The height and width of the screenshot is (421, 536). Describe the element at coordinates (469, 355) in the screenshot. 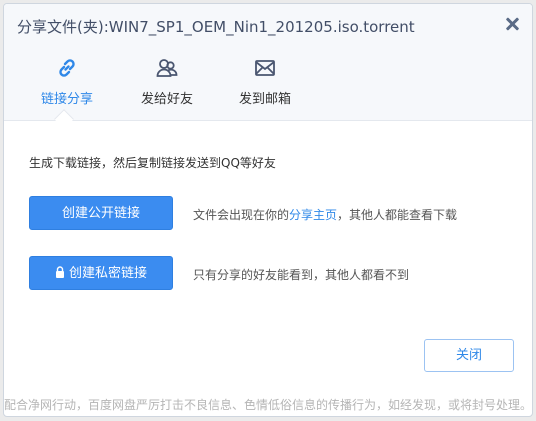

I see `close-button: 关闭` at that location.